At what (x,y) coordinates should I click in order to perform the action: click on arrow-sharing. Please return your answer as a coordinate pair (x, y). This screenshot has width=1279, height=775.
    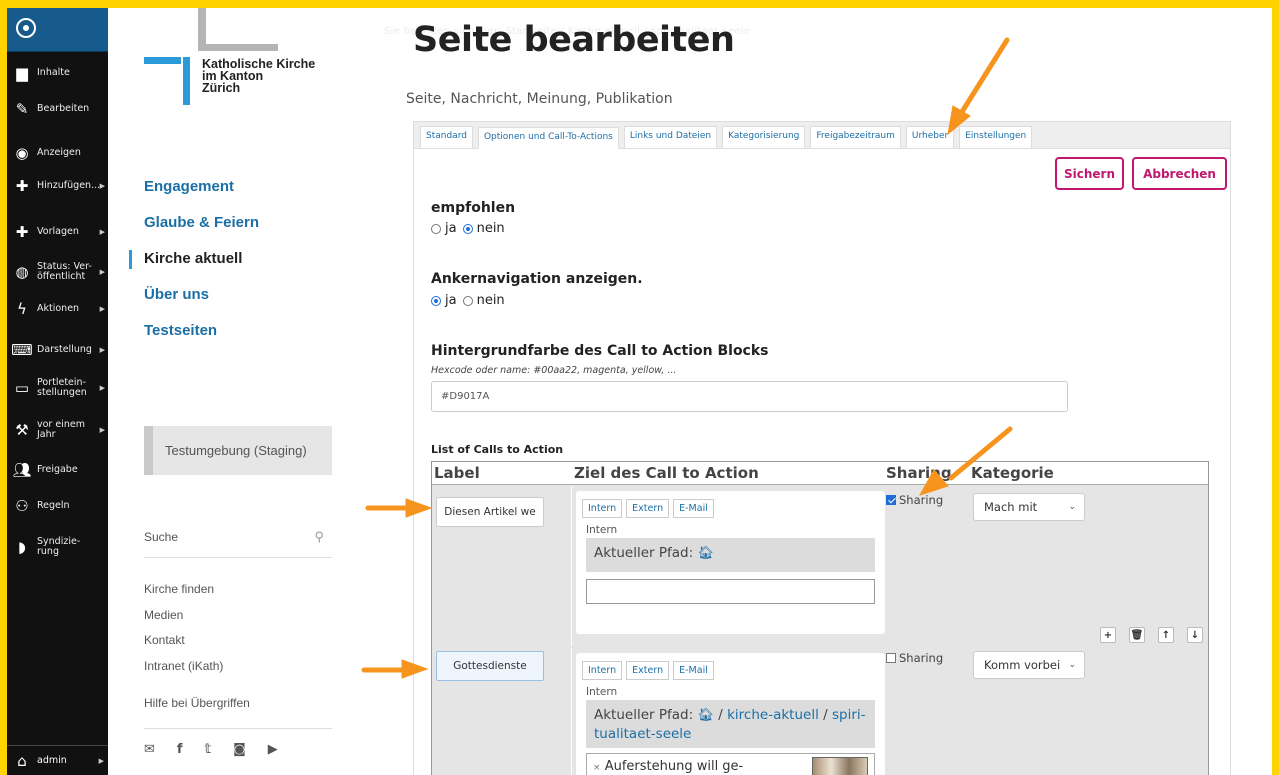
    Looking at the image, I should click on (980, 453).